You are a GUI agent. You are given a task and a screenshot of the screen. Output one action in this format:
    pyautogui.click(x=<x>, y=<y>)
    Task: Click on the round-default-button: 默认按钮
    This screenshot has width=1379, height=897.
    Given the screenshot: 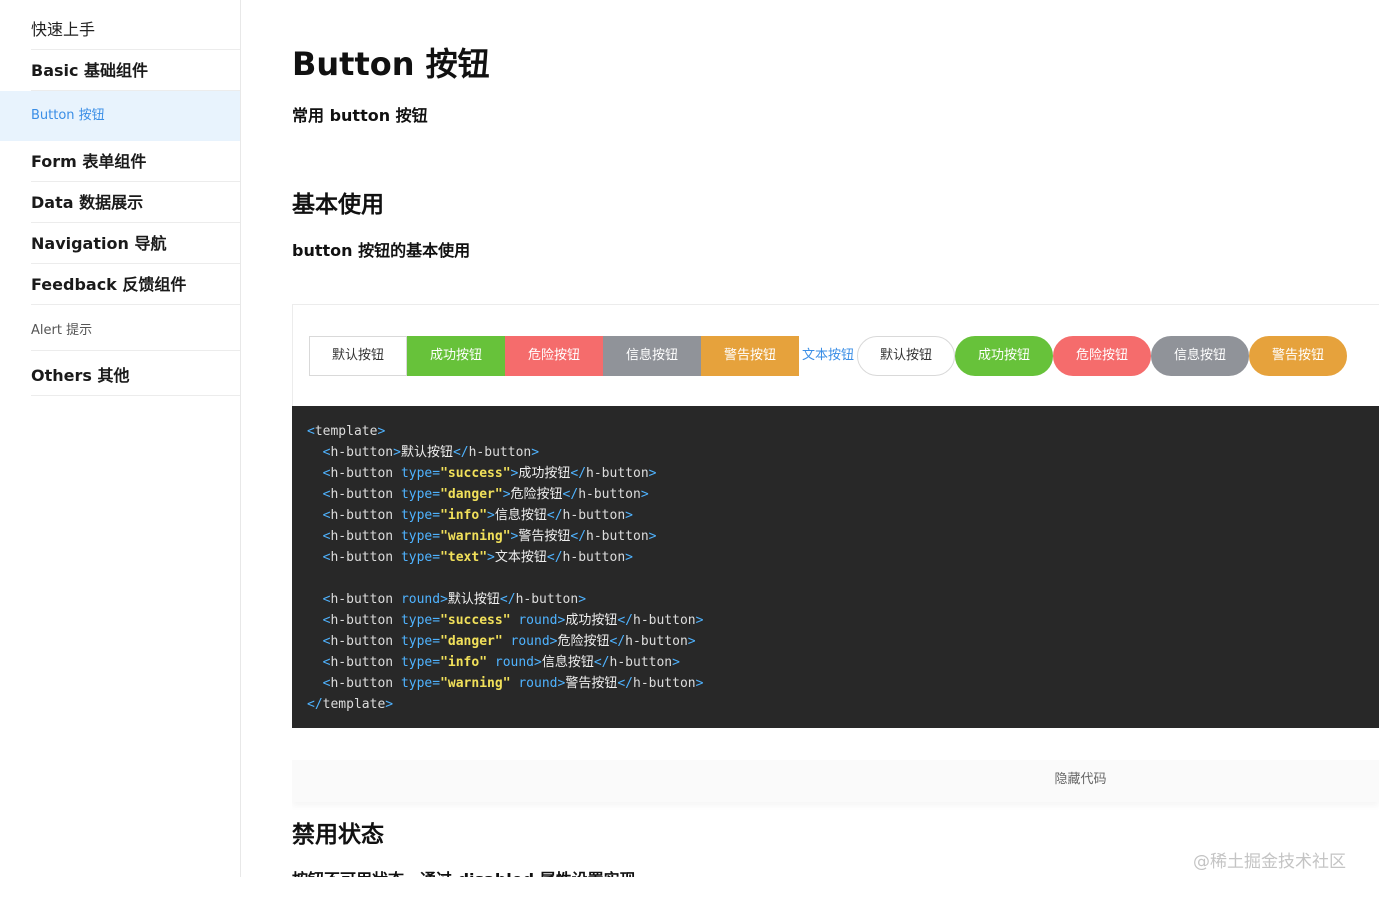 What is the action you would take?
    pyautogui.click(x=906, y=356)
    